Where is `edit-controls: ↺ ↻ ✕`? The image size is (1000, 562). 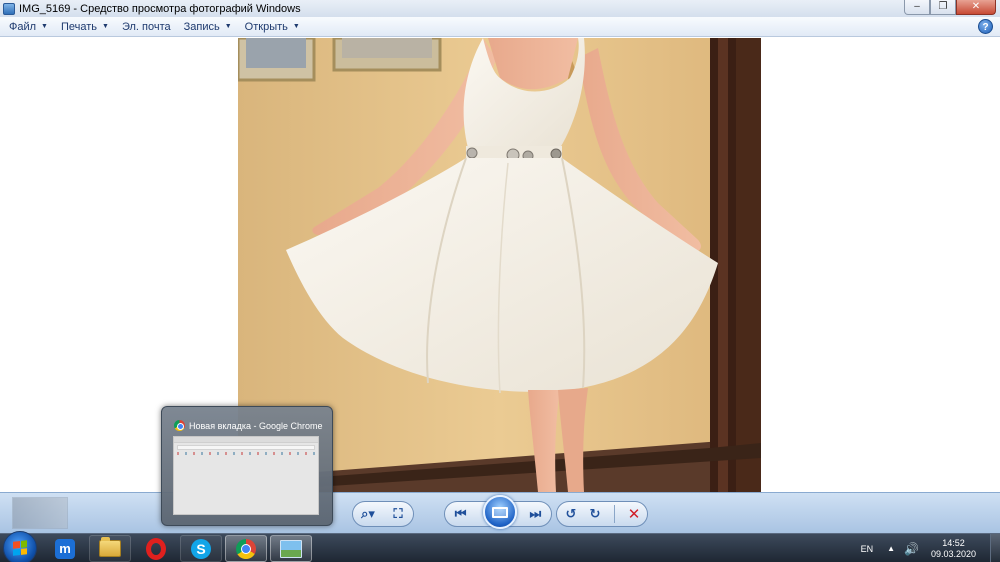
edit-controls: ↺ ↻ ✕ is located at coordinates (602, 514).